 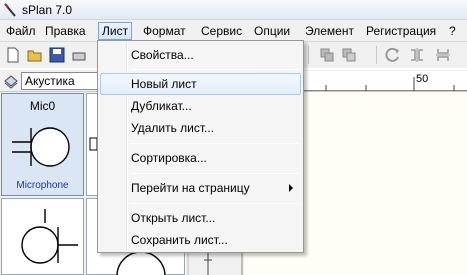 What do you see at coordinates (422, 79) in the screenshot?
I see `ruler-label: 50` at bounding box center [422, 79].